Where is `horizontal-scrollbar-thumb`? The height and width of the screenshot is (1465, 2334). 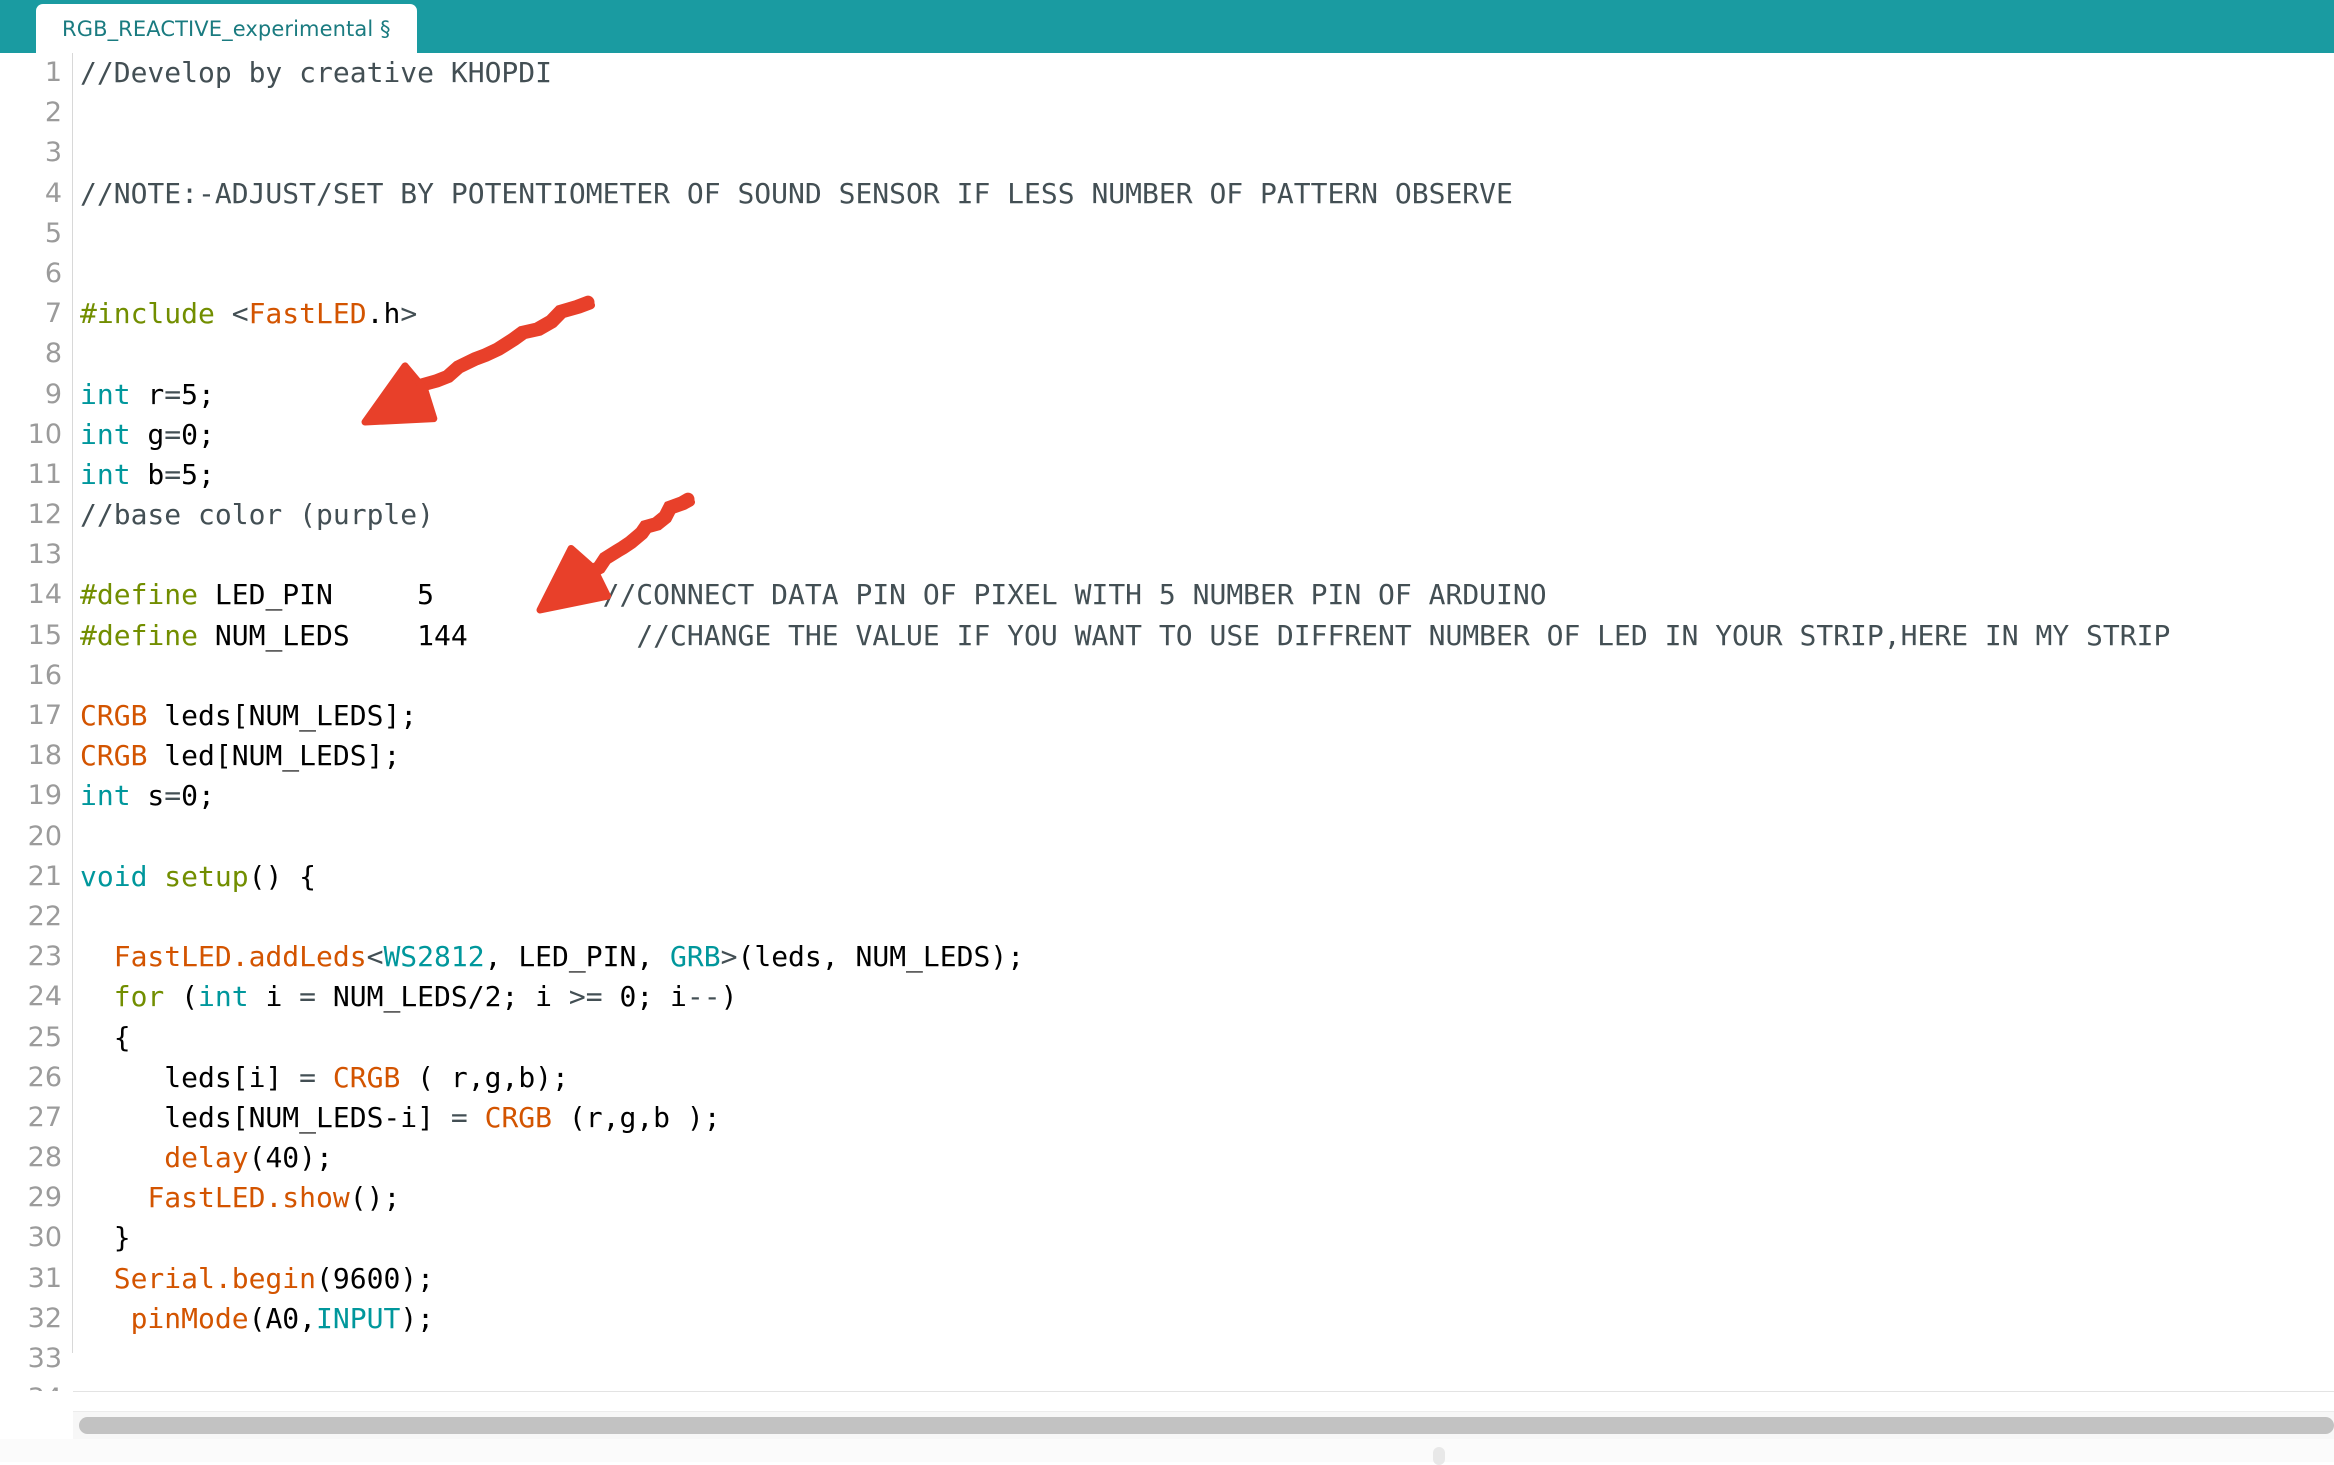 horizontal-scrollbar-thumb is located at coordinates (1206, 1425).